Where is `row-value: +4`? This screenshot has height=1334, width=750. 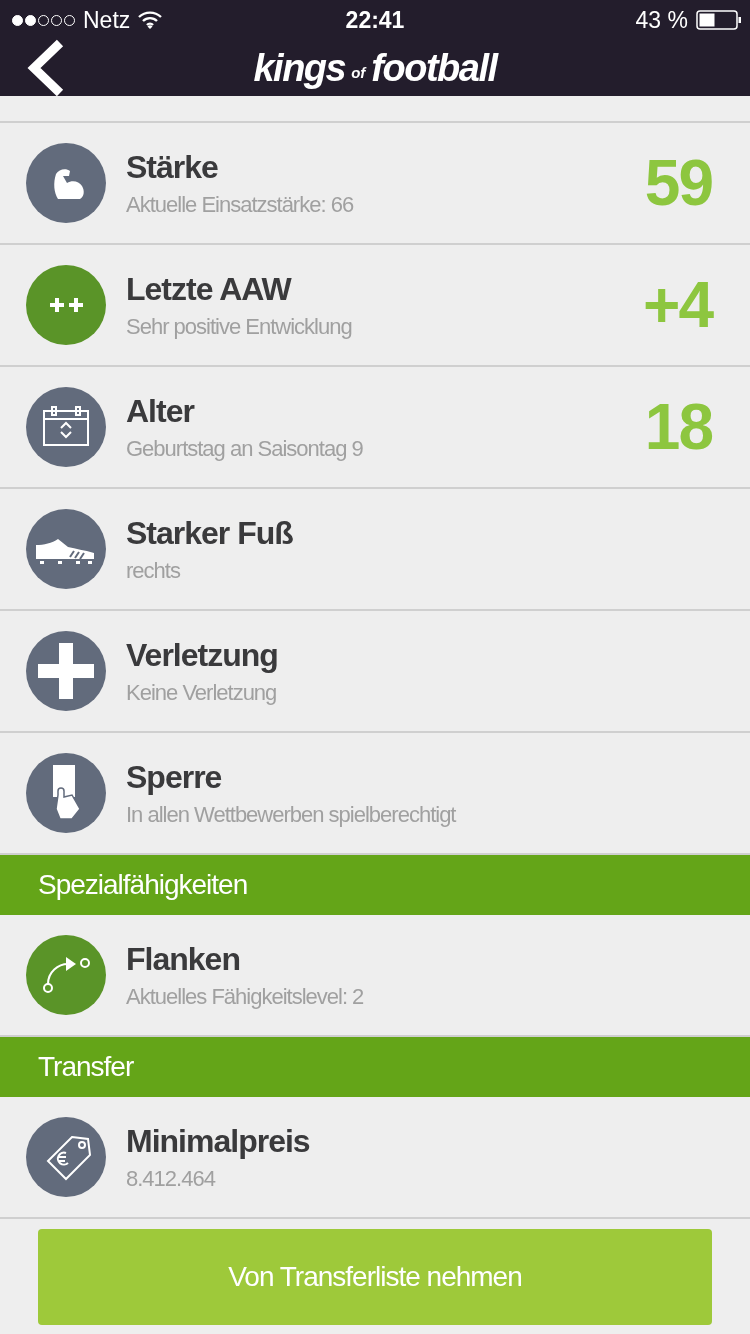
row-value: +4 is located at coordinates (677, 305).